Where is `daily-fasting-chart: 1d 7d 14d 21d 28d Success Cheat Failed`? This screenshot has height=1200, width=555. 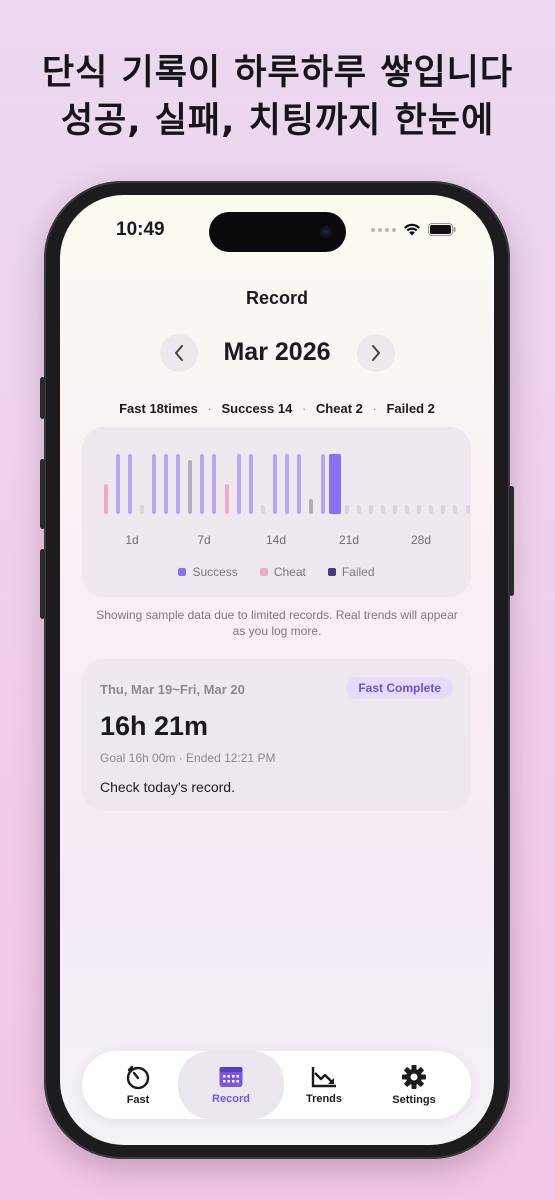 daily-fasting-chart: 1d 7d 14d 21d 28d Success Cheat Failed is located at coordinates (276, 512).